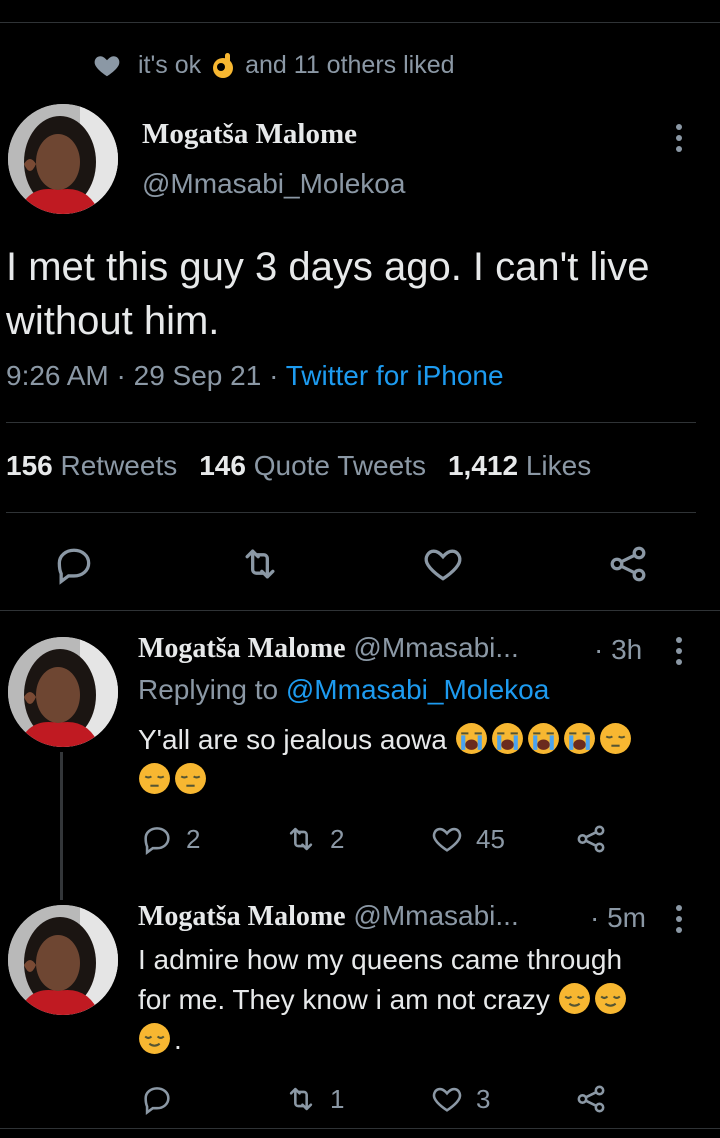 This screenshot has width=720, height=1138. I want to click on likes-count: 1,412, so click(483, 465).